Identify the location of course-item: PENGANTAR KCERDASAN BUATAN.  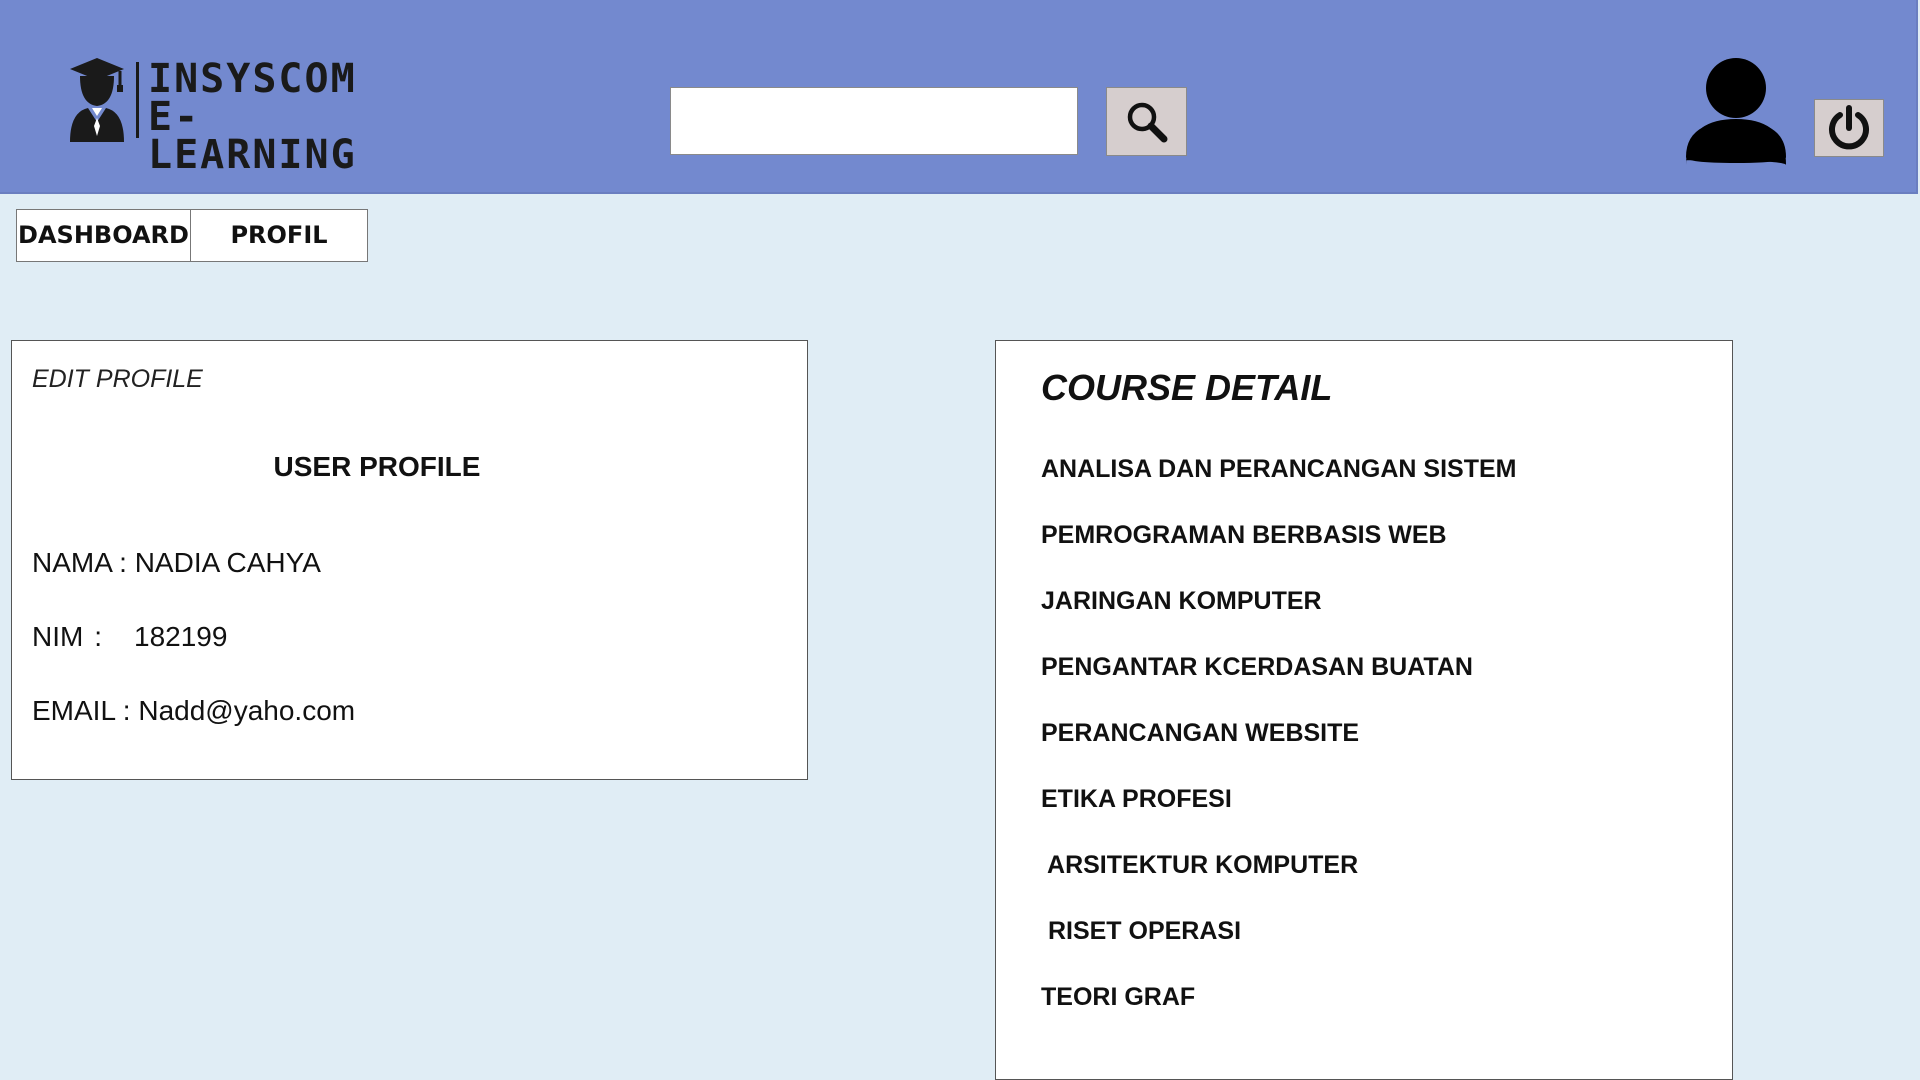
(1278, 686).